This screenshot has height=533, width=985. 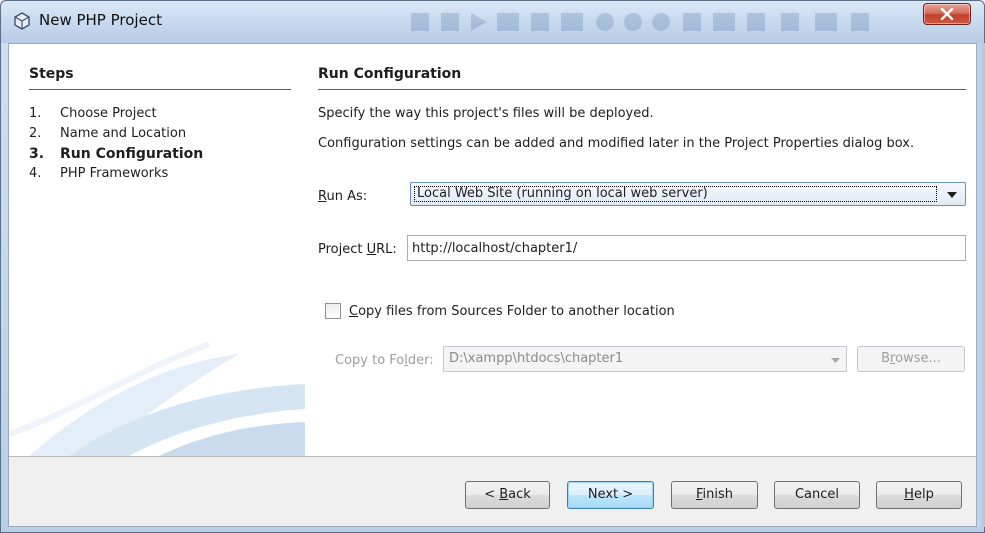 What do you see at coordinates (357, 249) in the screenshot?
I see `project-url-label: Project URL:` at bounding box center [357, 249].